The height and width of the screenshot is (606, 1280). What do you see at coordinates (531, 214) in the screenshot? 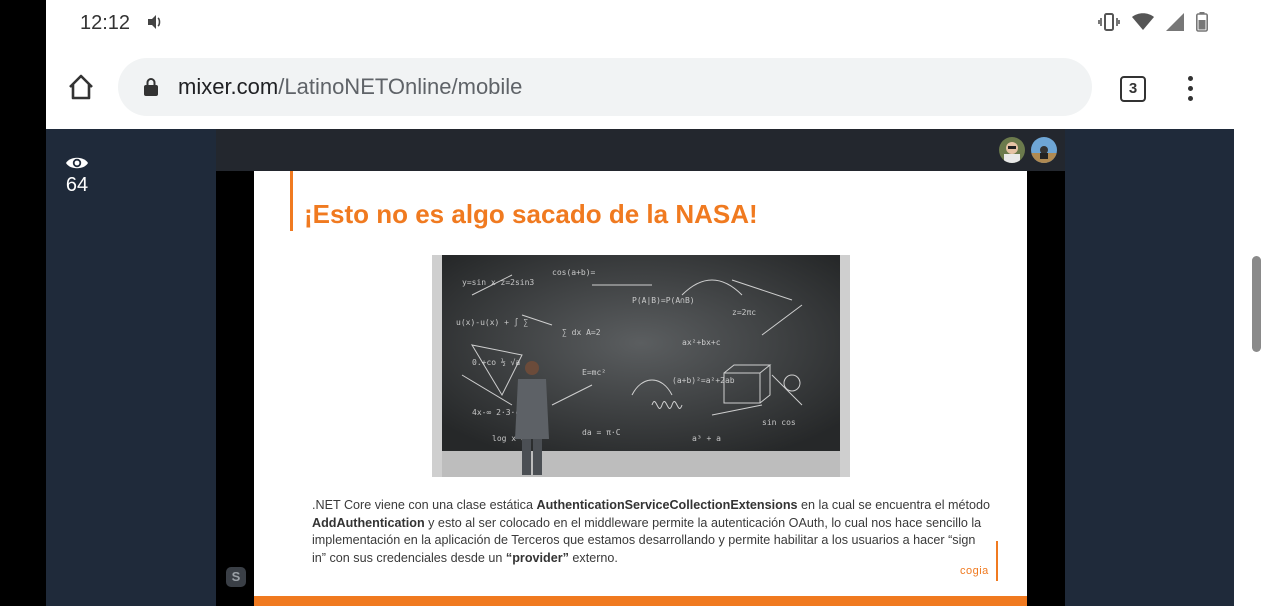
I see `slide-title: ¡Esto no es algo sacado de la NASA!` at bounding box center [531, 214].